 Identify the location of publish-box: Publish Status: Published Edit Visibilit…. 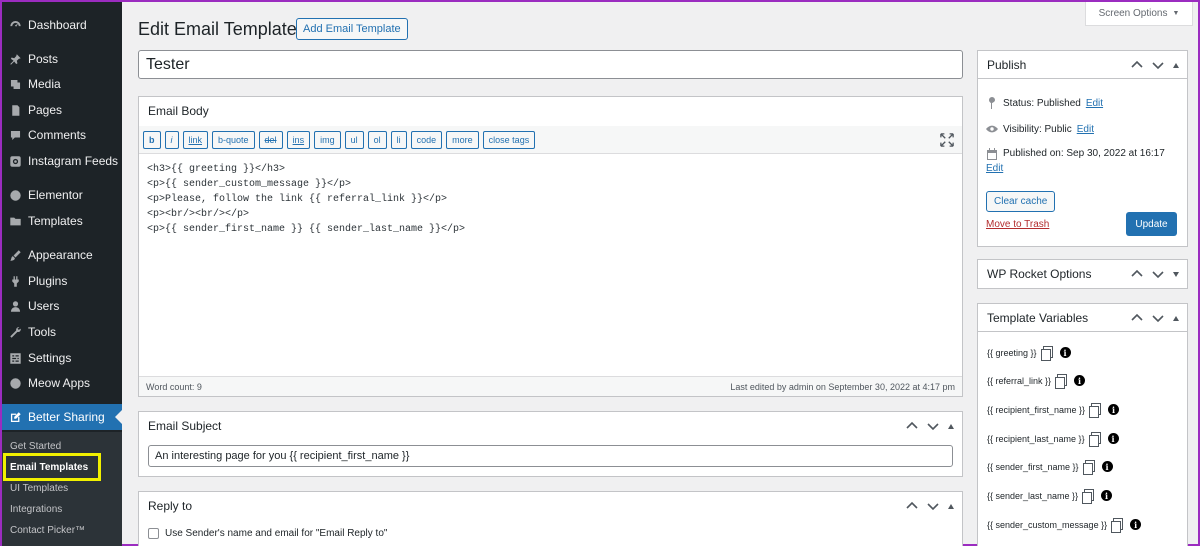
(1082, 148).